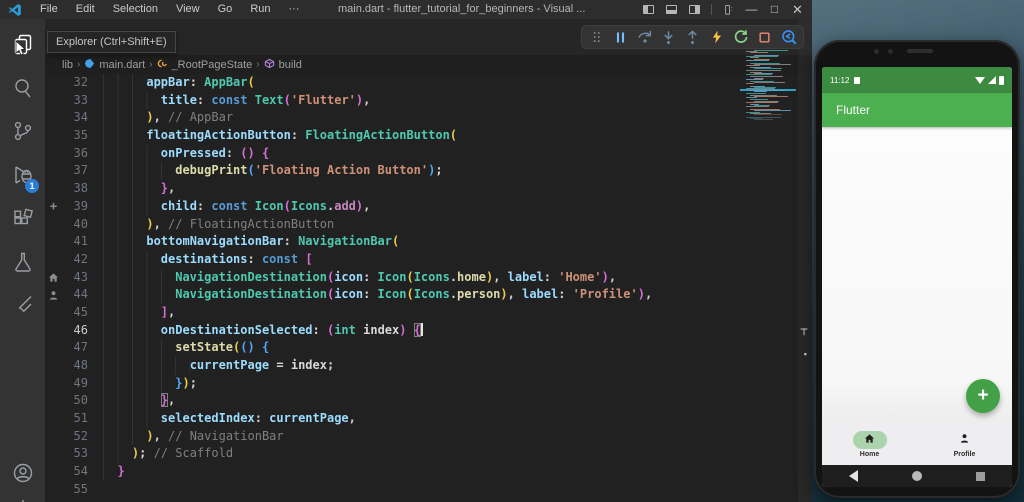 The image size is (1024, 502). I want to click on code-line-38: 38},, so click(428, 189).